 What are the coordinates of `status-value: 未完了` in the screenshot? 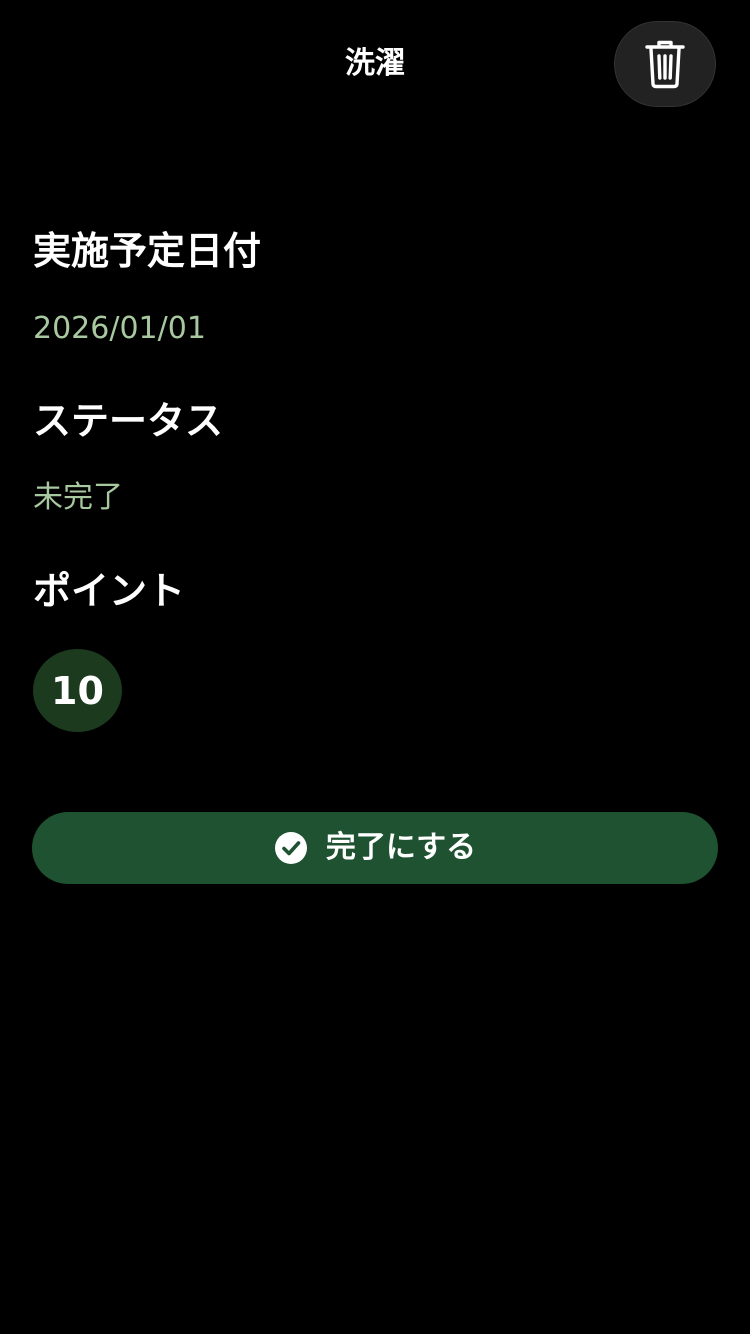 It's located at (78, 497).